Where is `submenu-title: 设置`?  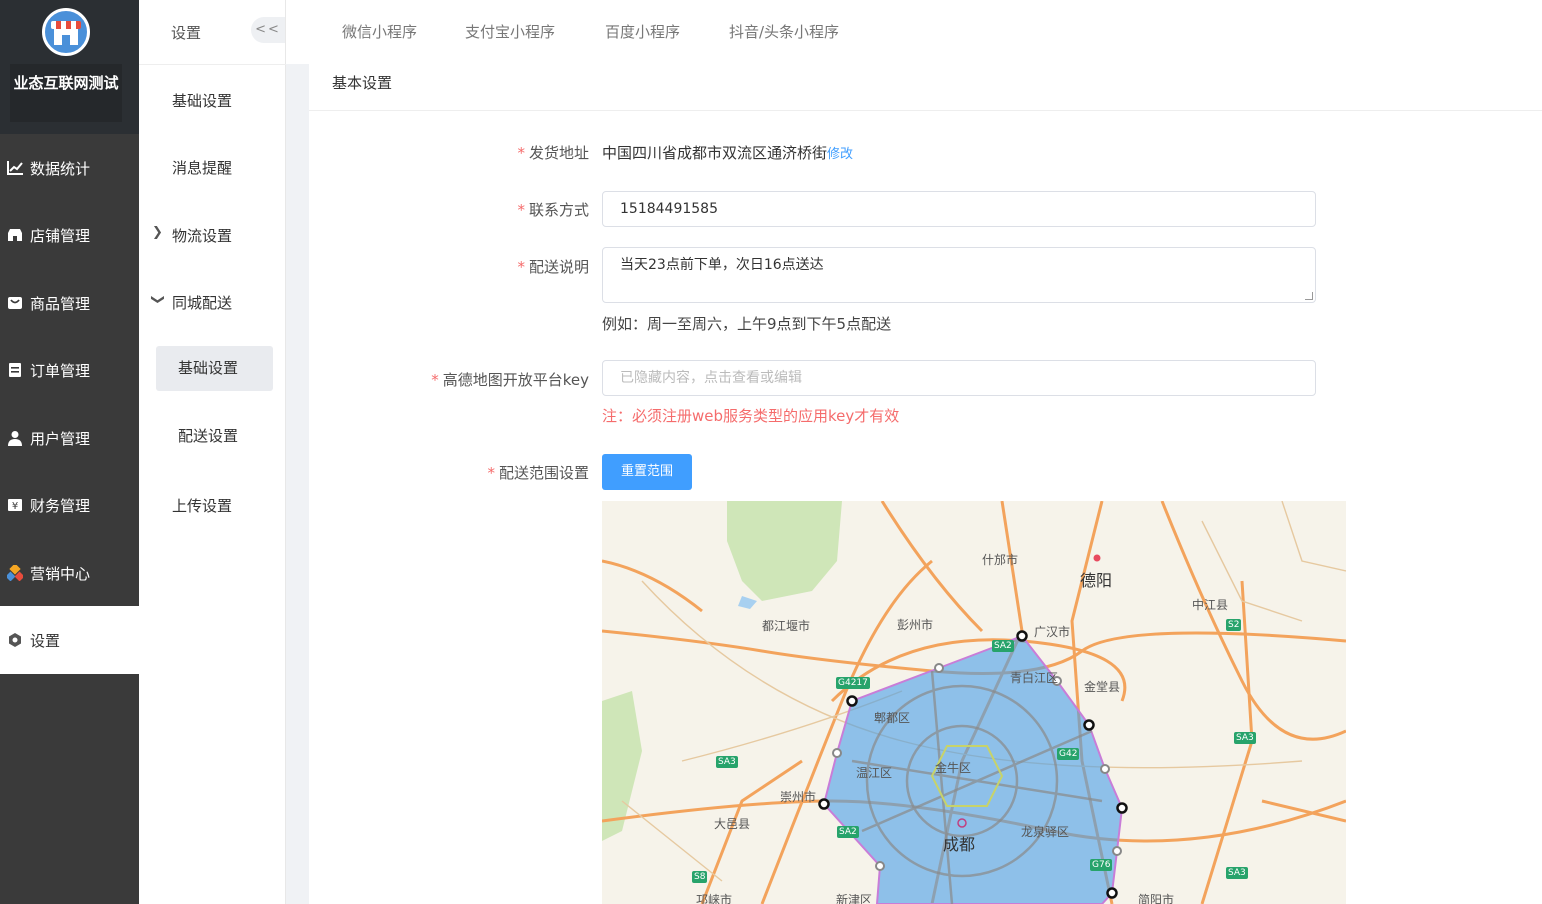 submenu-title: 设置 is located at coordinates (186, 33).